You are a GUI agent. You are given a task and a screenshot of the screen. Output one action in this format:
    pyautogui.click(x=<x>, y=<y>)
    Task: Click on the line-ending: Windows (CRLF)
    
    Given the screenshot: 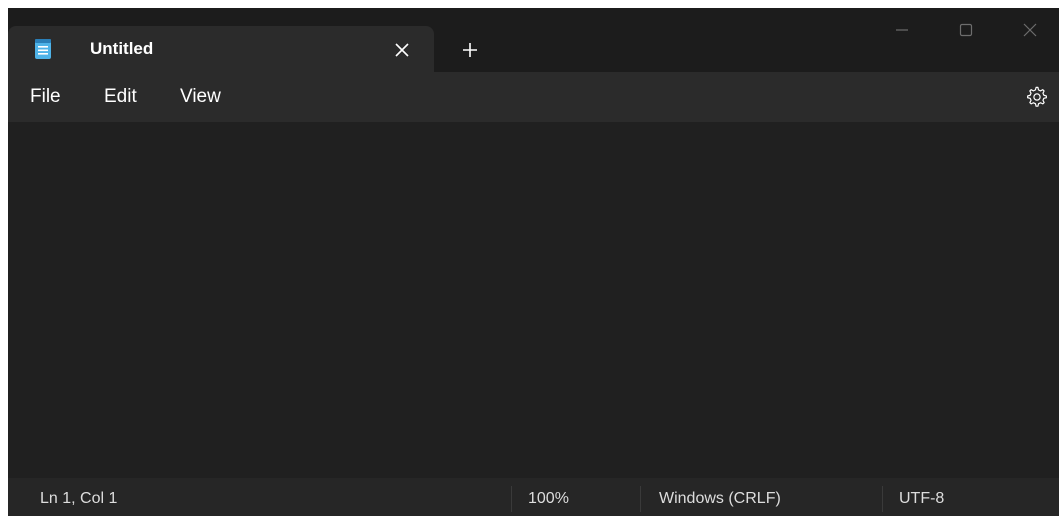 What is the action you would take?
    pyautogui.click(x=720, y=499)
    